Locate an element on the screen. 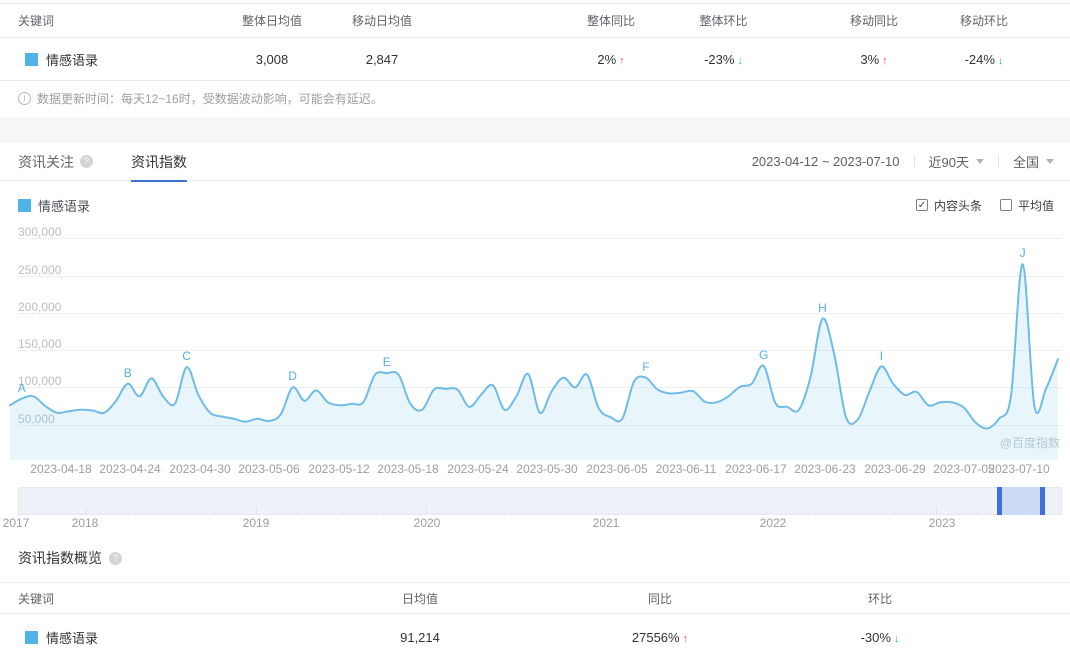 This screenshot has height=660, width=1070. legend-row: 情感语录 ✓ 内容头条 平均值 is located at coordinates (535, 205).